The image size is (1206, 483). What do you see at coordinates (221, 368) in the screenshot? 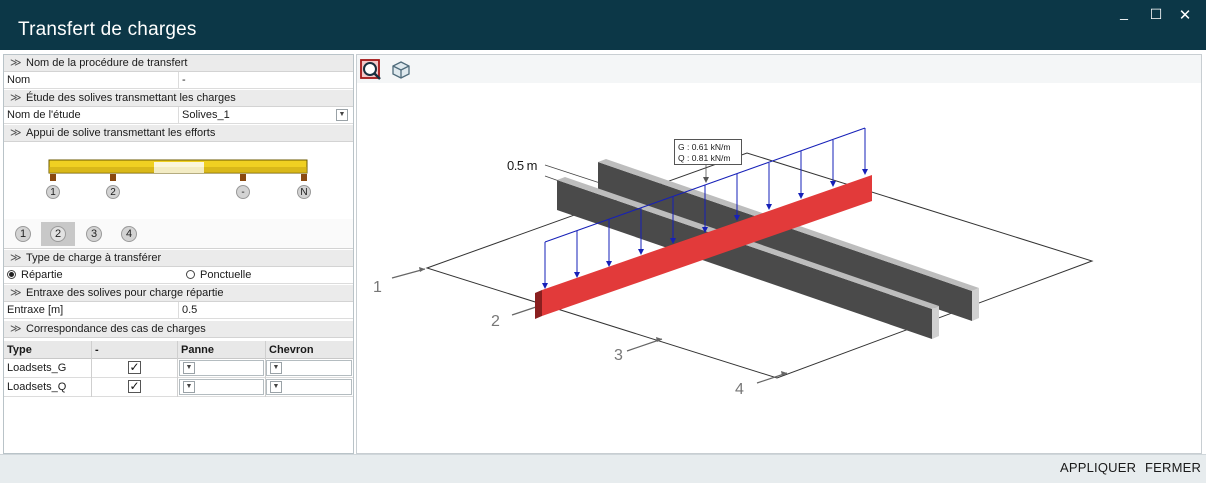
I see `panne-dropdown: G▼` at bounding box center [221, 368].